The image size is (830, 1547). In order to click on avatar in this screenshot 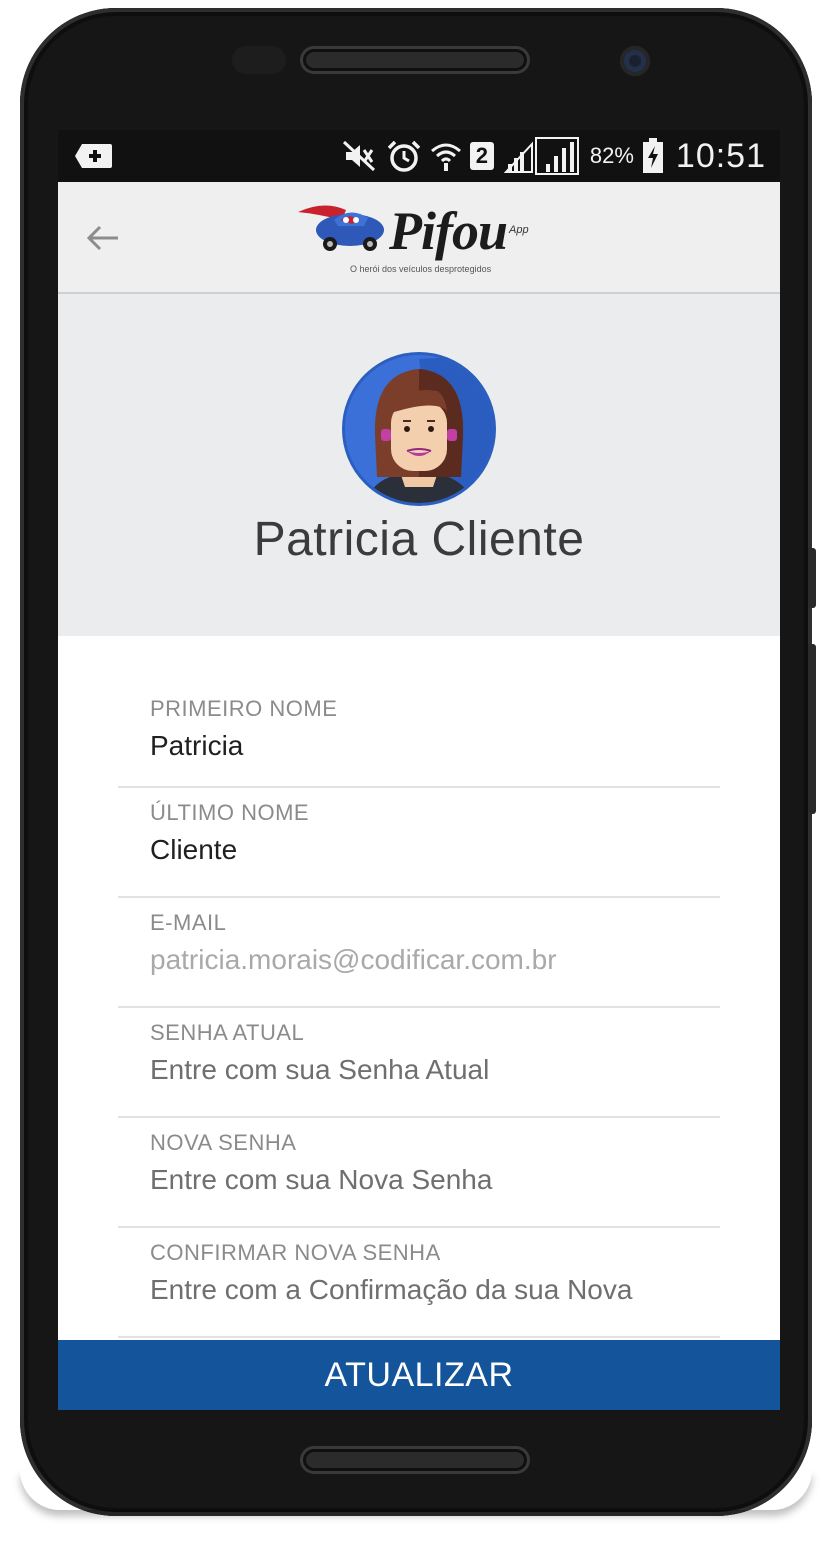, I will do `click(419, 429)`.